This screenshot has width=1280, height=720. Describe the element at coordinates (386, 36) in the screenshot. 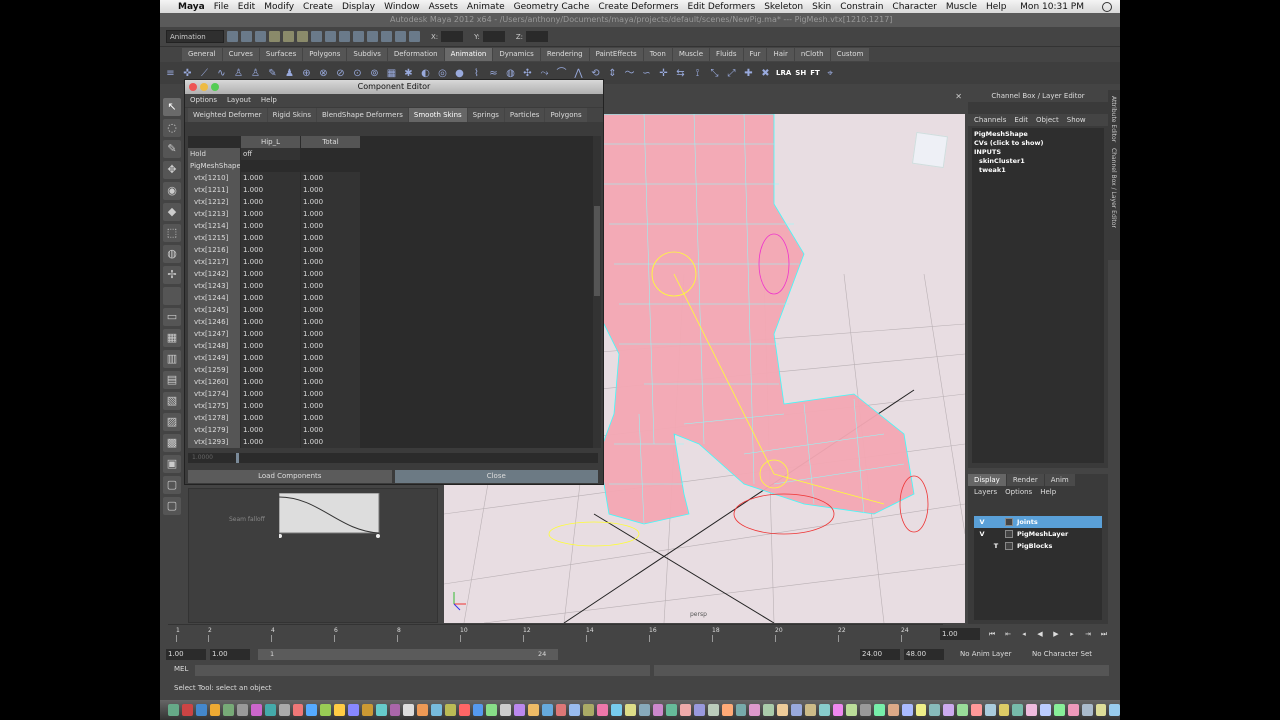

I see `render-icon` at that location.